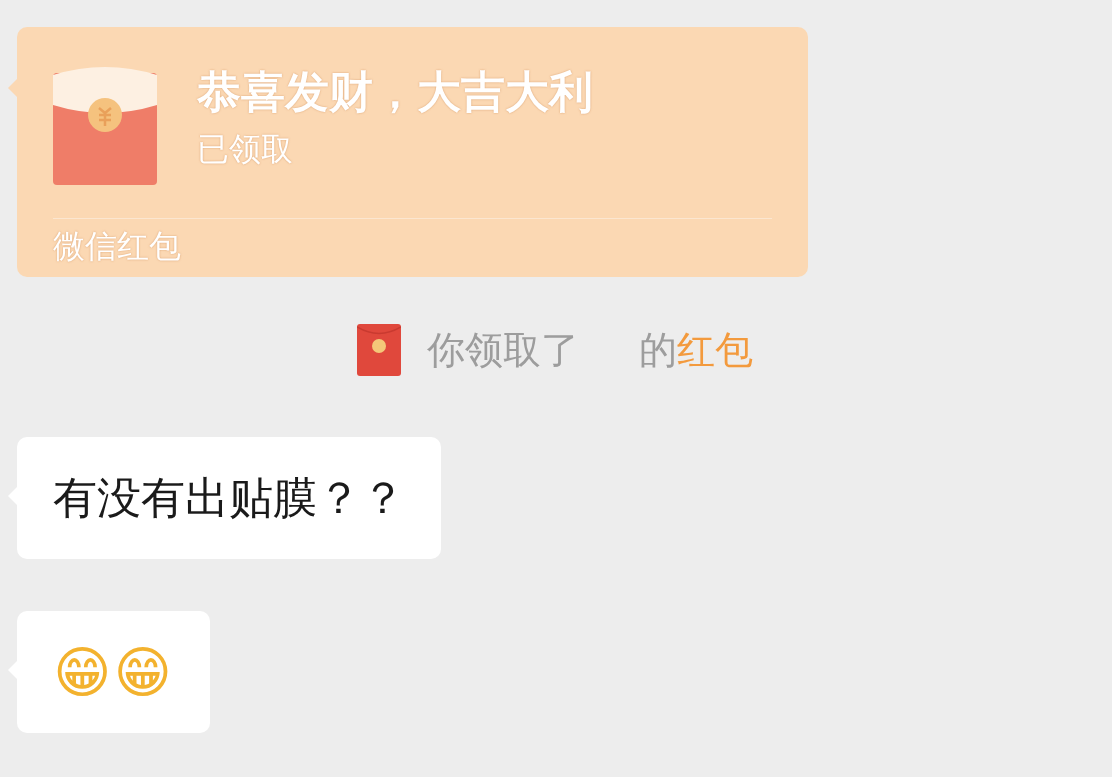  I want to click on packet-link: 红包, so click(714, 350).